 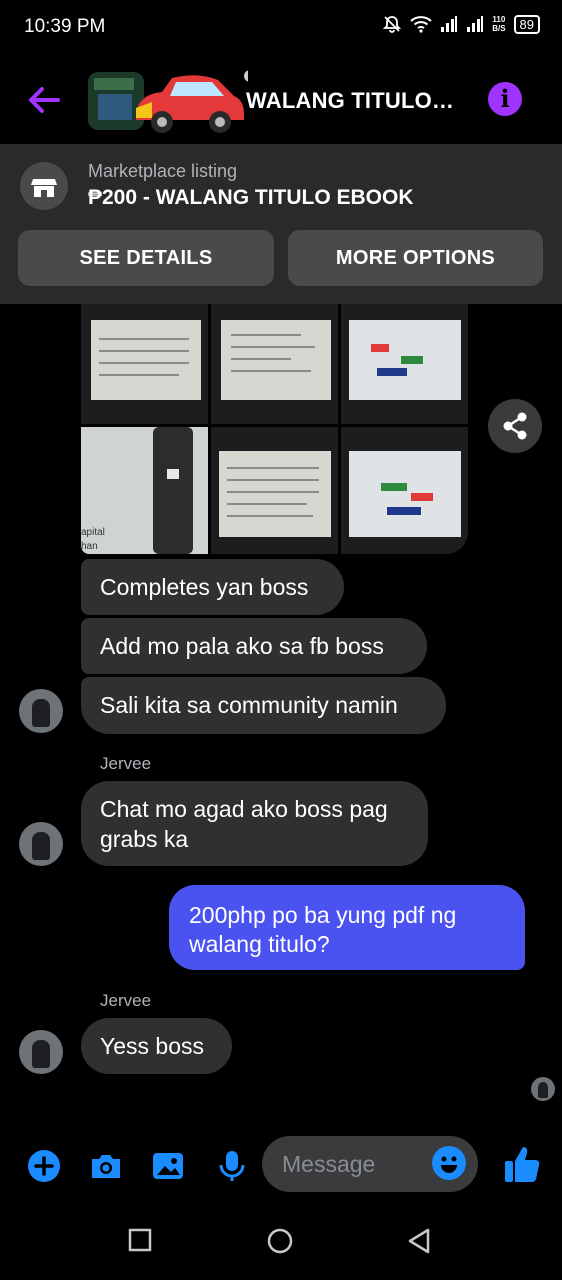 I want to click on group-avatar-car-icon, so click(x=168, y=103).